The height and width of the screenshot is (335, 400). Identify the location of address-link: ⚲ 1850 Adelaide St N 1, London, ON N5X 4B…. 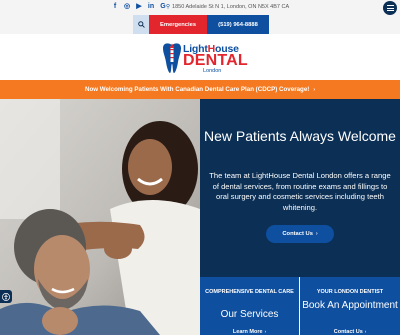
(227, 7).